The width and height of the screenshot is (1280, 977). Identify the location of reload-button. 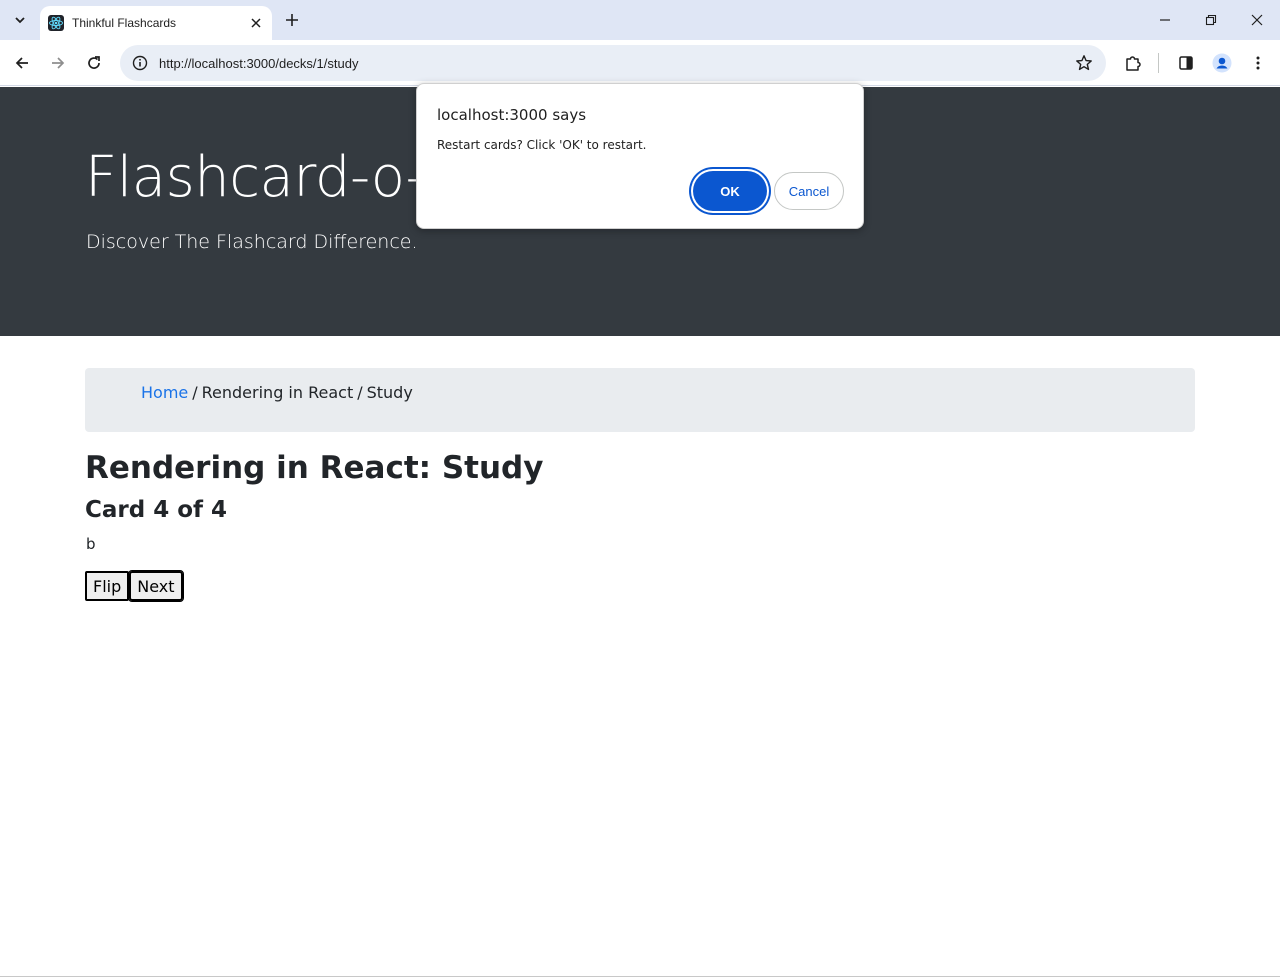
(94, 63).